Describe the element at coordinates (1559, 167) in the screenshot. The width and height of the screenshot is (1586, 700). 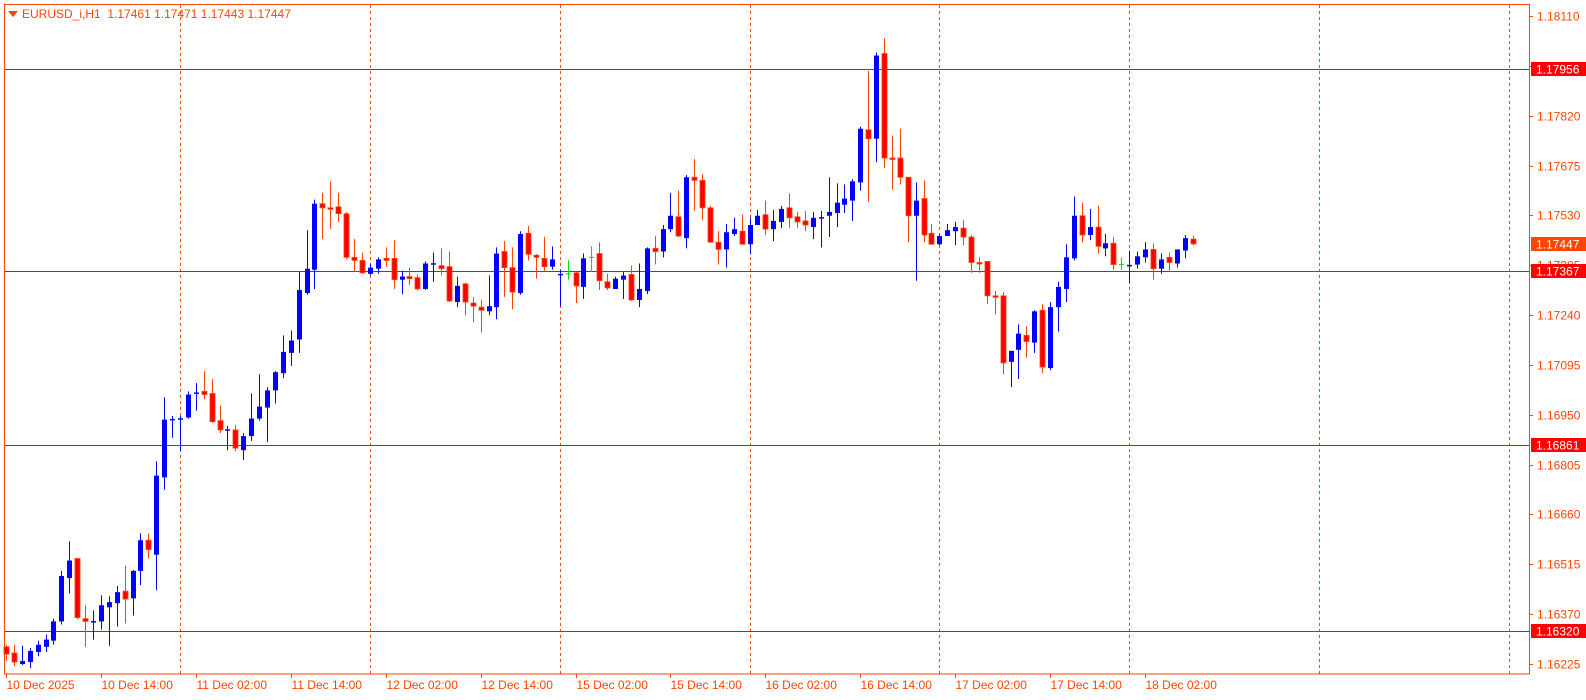
I see `y-tick-label: 1.17675` at that location.